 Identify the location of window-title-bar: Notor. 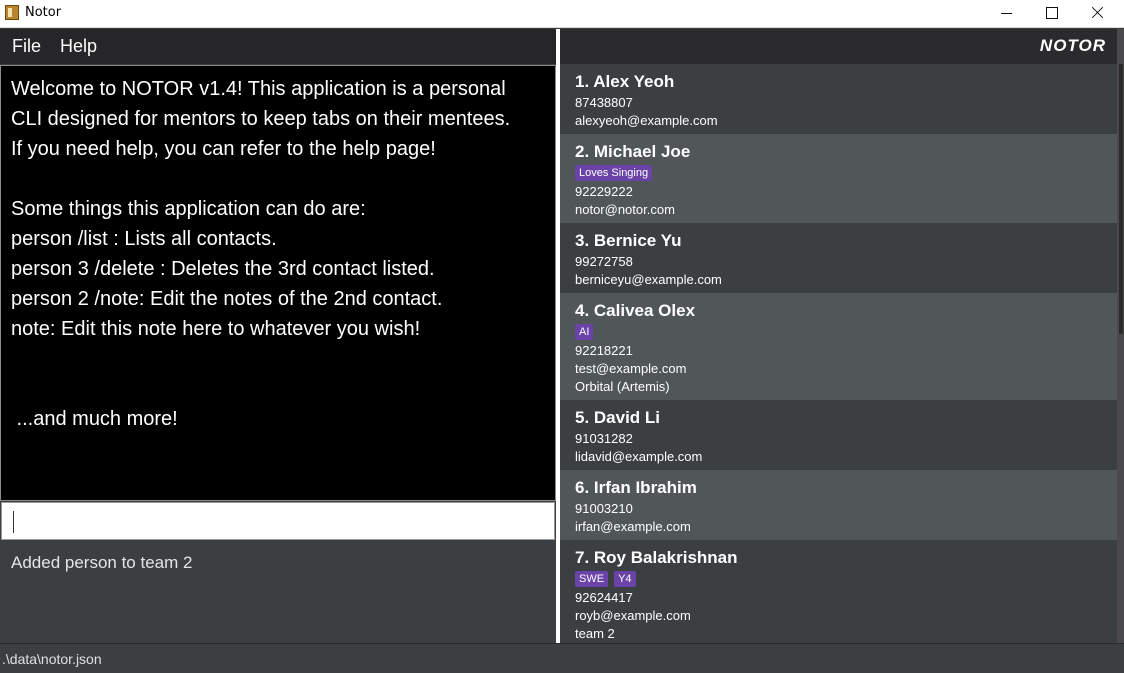
(562, 14).